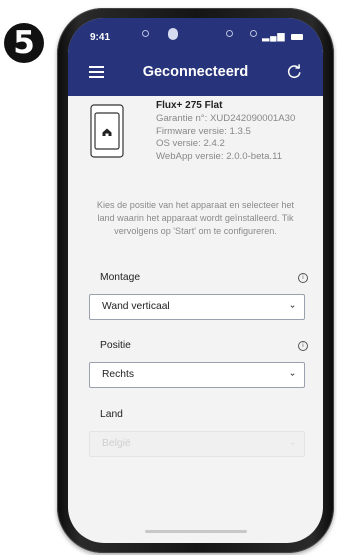 The image size is (337, 555). Describe the element at coordinates (190, 144) in the screenshot. I see `os-version: OS versie: 2.4.2` at that location.